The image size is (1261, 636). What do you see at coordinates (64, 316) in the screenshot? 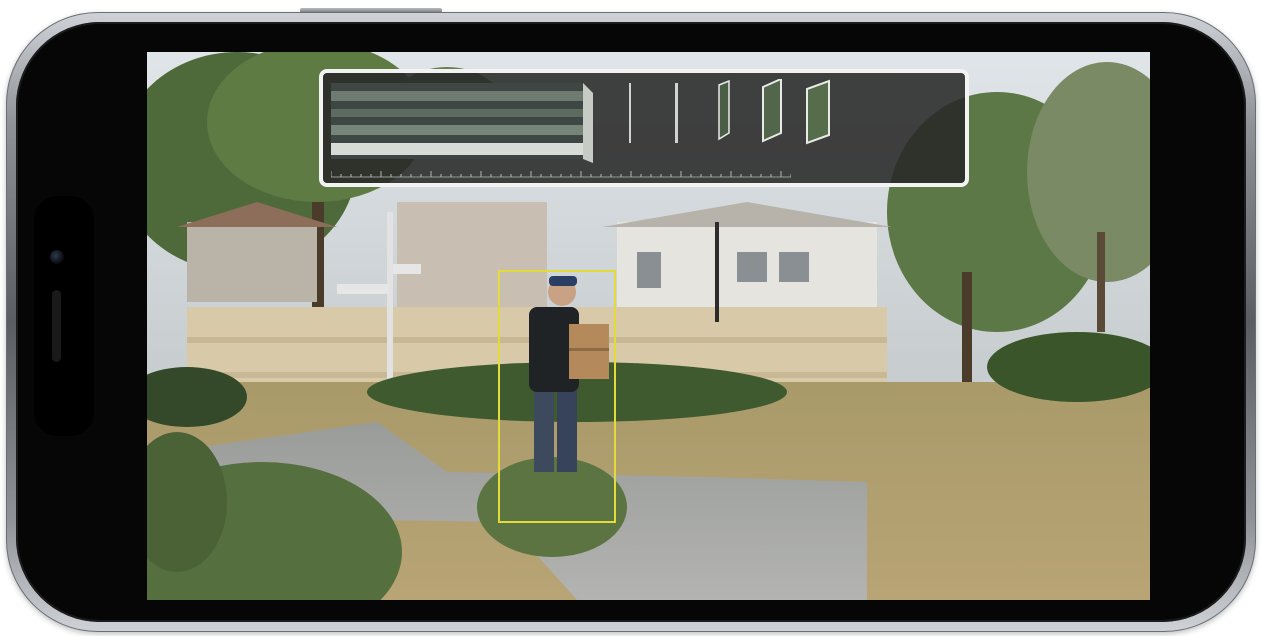
I see `phone-notch` at bounding box center [64, 316].